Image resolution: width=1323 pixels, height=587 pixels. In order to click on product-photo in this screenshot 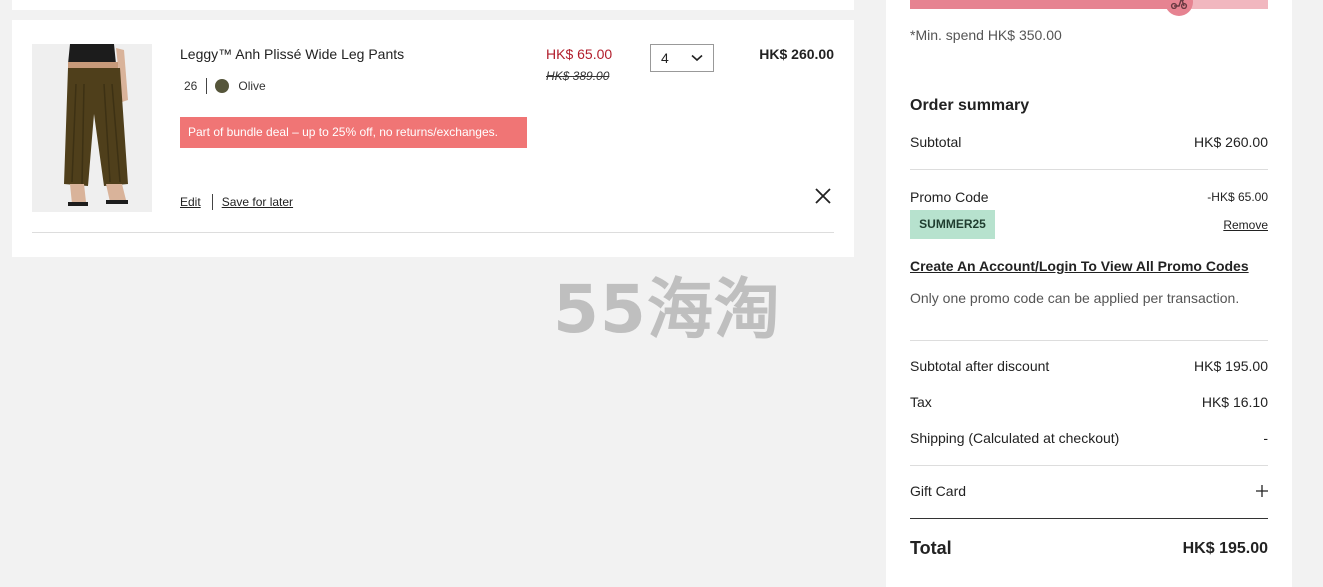, I will do `click(92, 128)`.